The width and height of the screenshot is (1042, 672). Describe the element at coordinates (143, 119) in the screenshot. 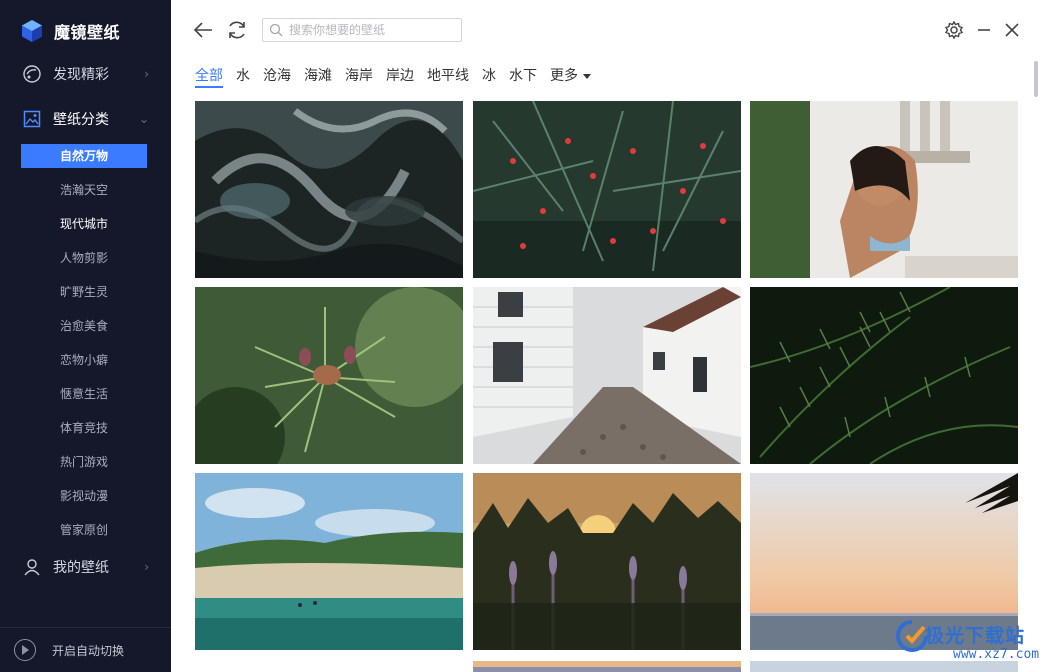

I see `chevron-down-icon: ⌄` at that location.